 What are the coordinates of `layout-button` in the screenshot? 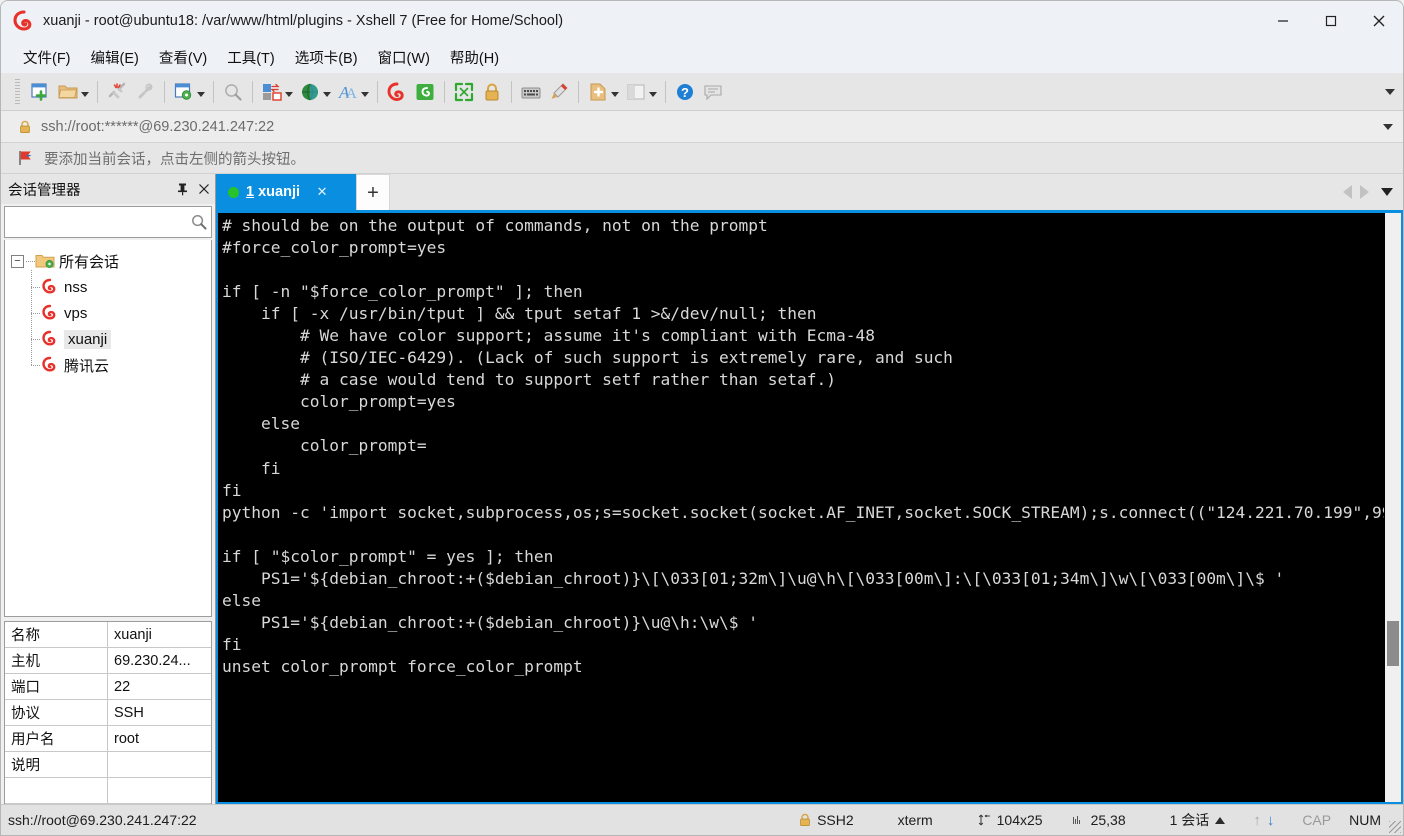 It's located at (641, 92).